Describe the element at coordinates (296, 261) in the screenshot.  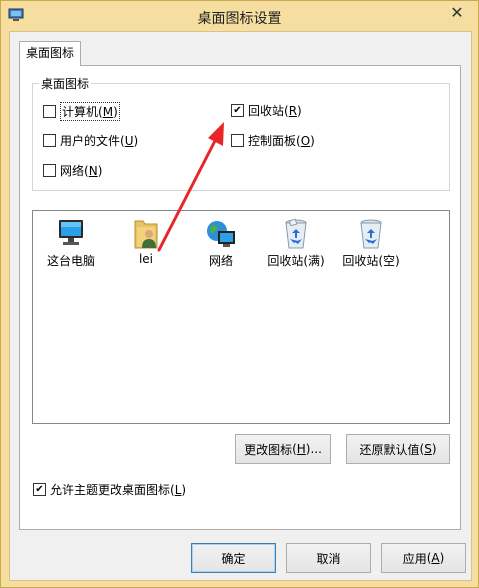
I see `icon-label: 回收站(满)` at that location.